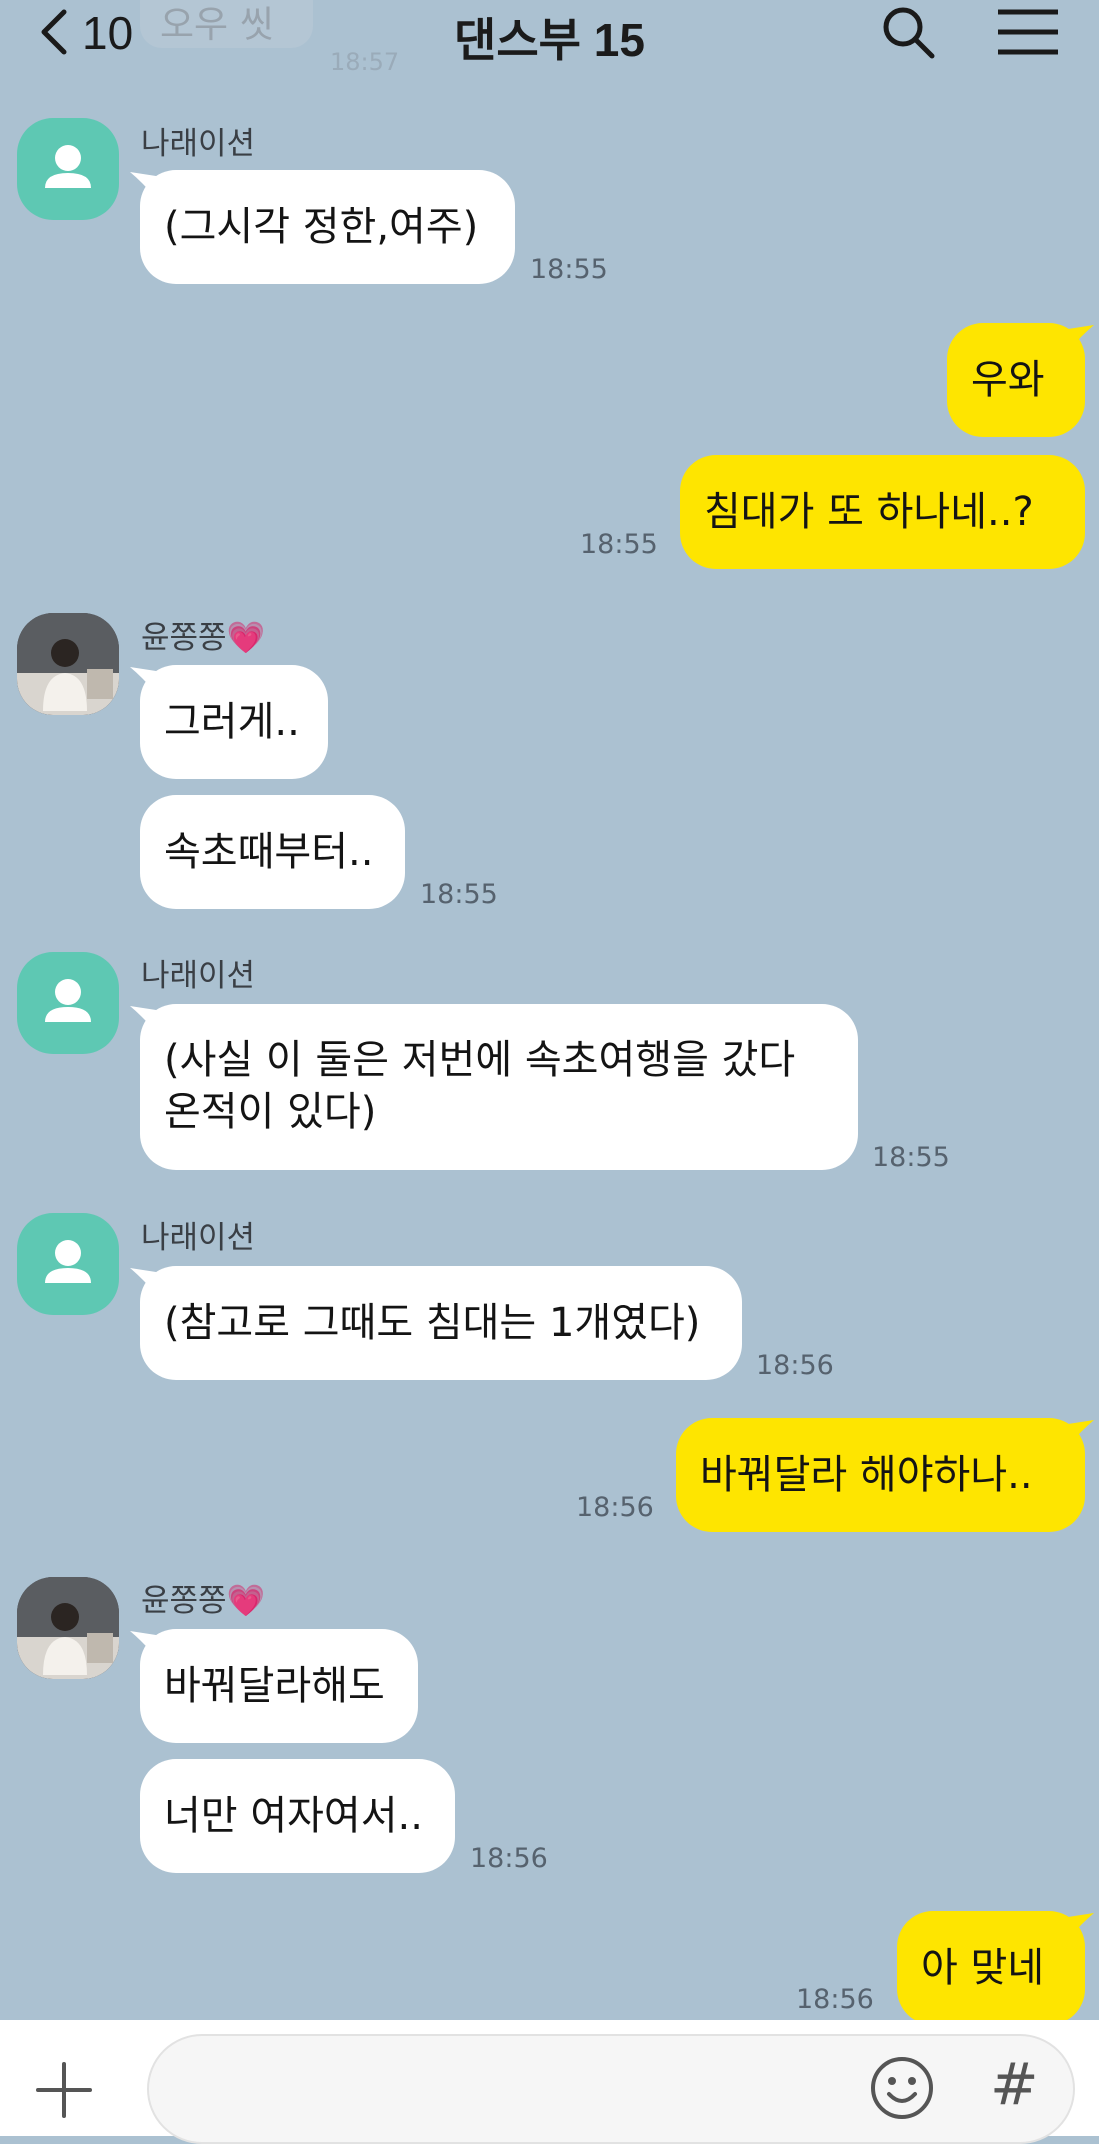 The image size is (1099, 2144). Describe the element at coordinates (1028, 32) in the screenshot. I see `hamburger-menu-icon` at that location.